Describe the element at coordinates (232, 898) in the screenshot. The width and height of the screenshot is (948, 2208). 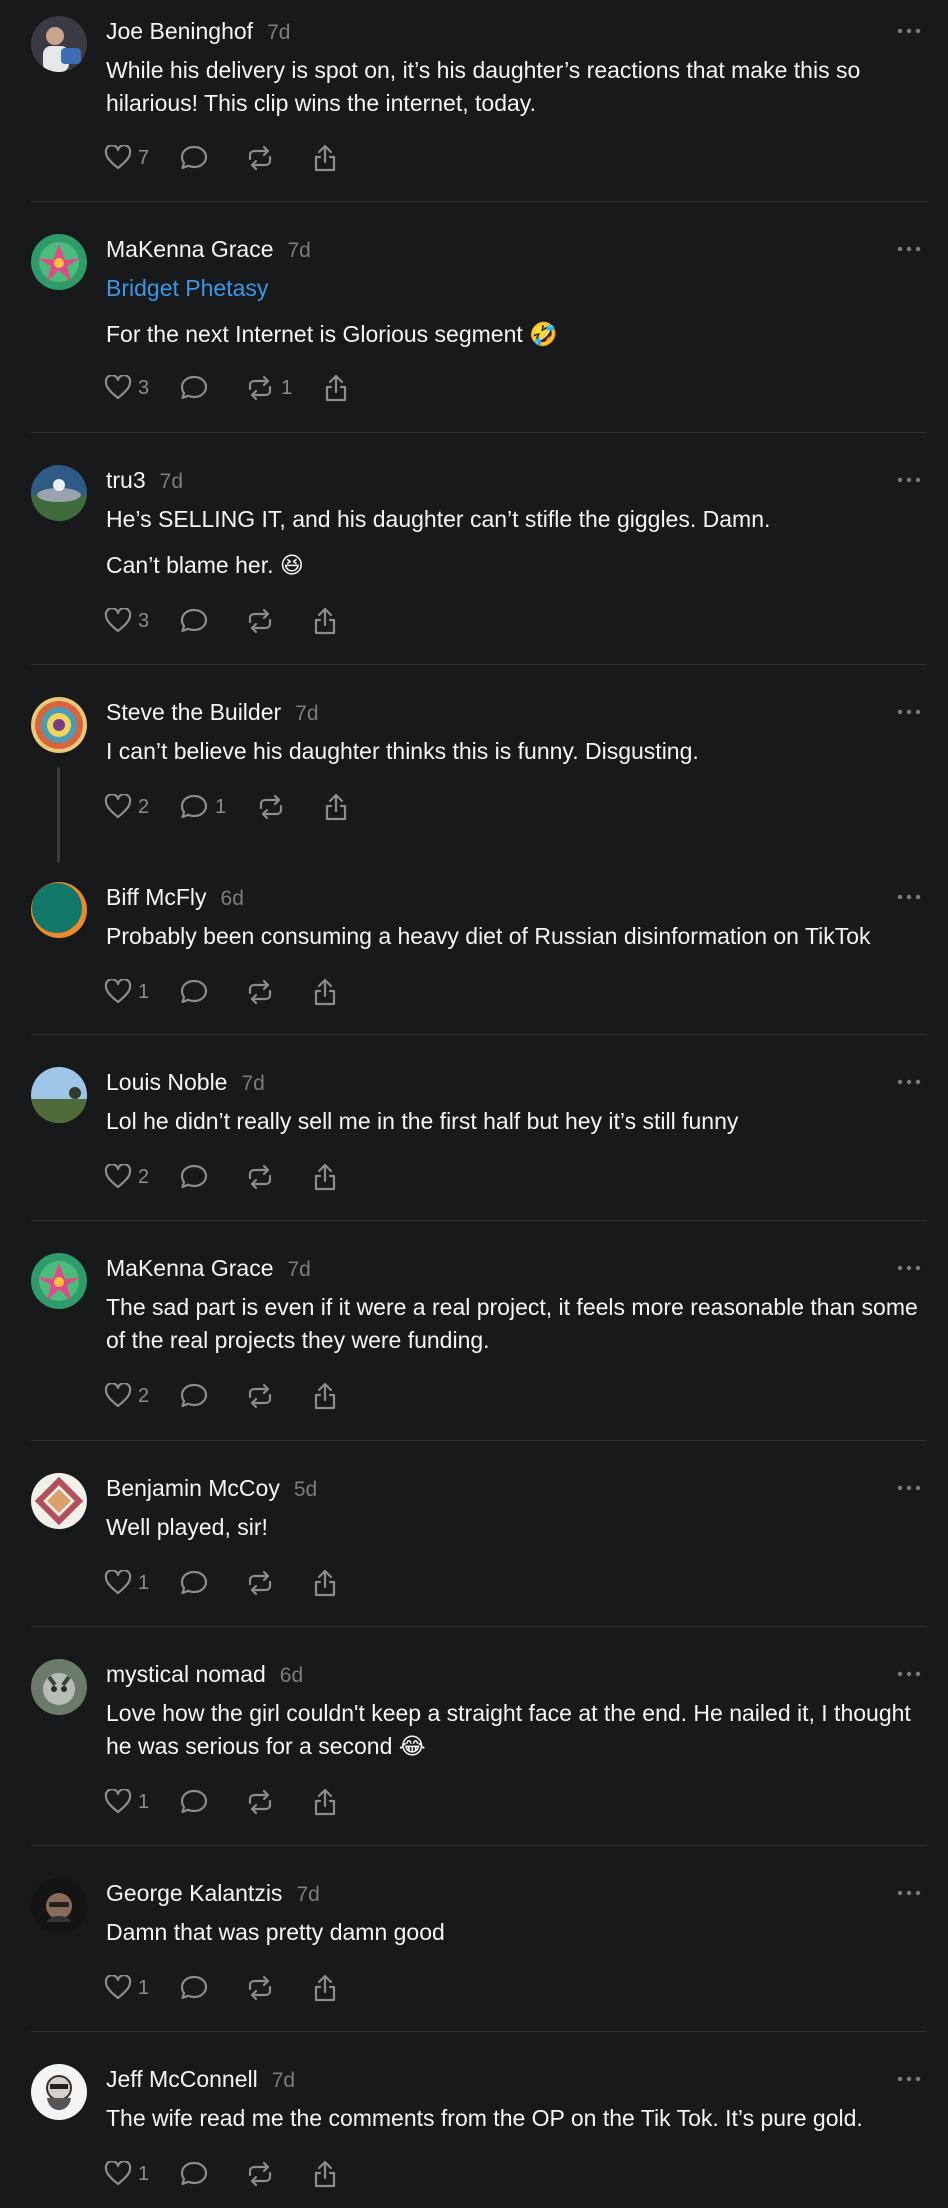
I see `post-time: 6d` at that location.